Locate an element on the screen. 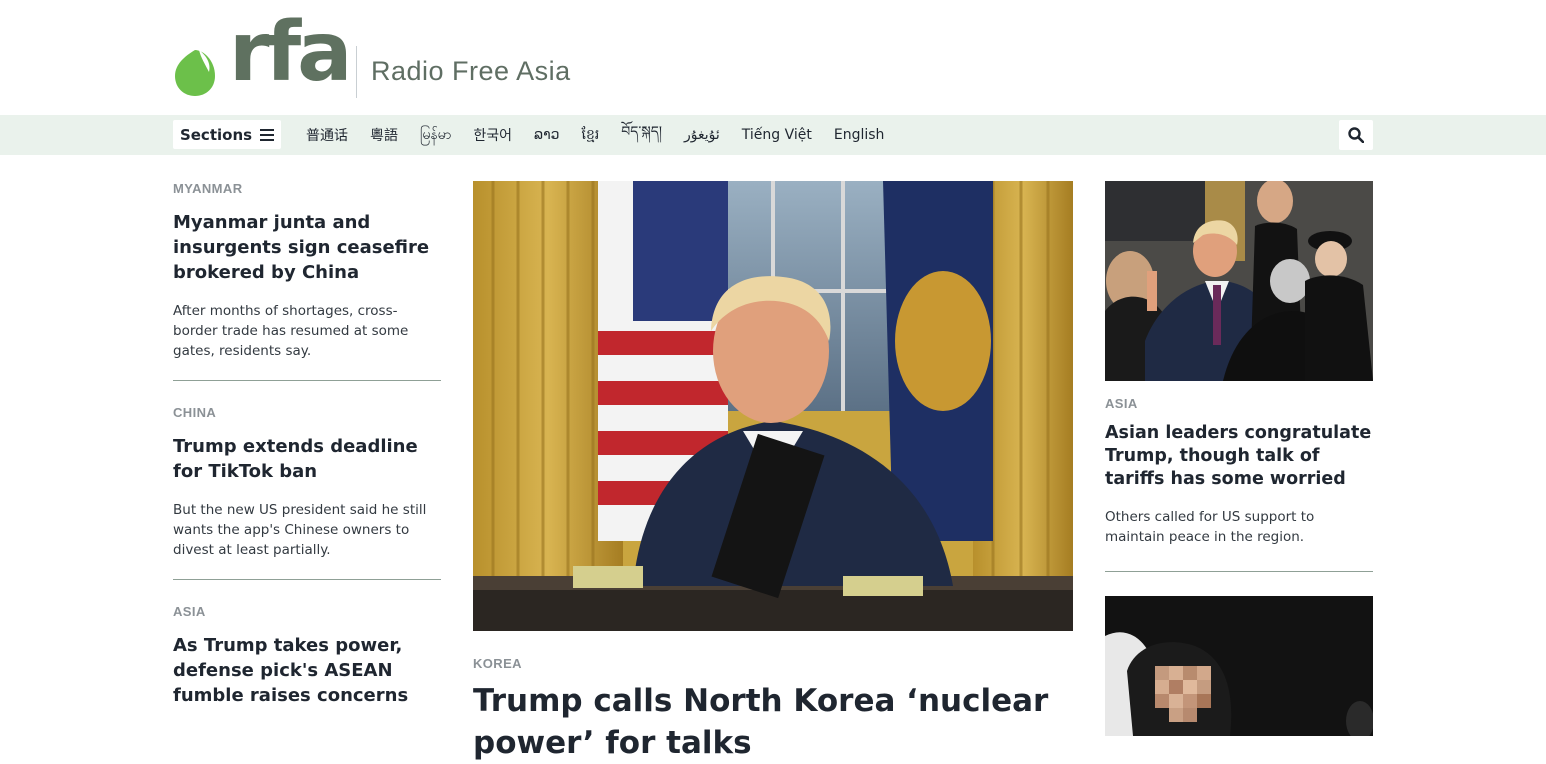 This screenshot has height=764, width=1546. story-kicker: MYANMAR is located at coordinates (307, 188).